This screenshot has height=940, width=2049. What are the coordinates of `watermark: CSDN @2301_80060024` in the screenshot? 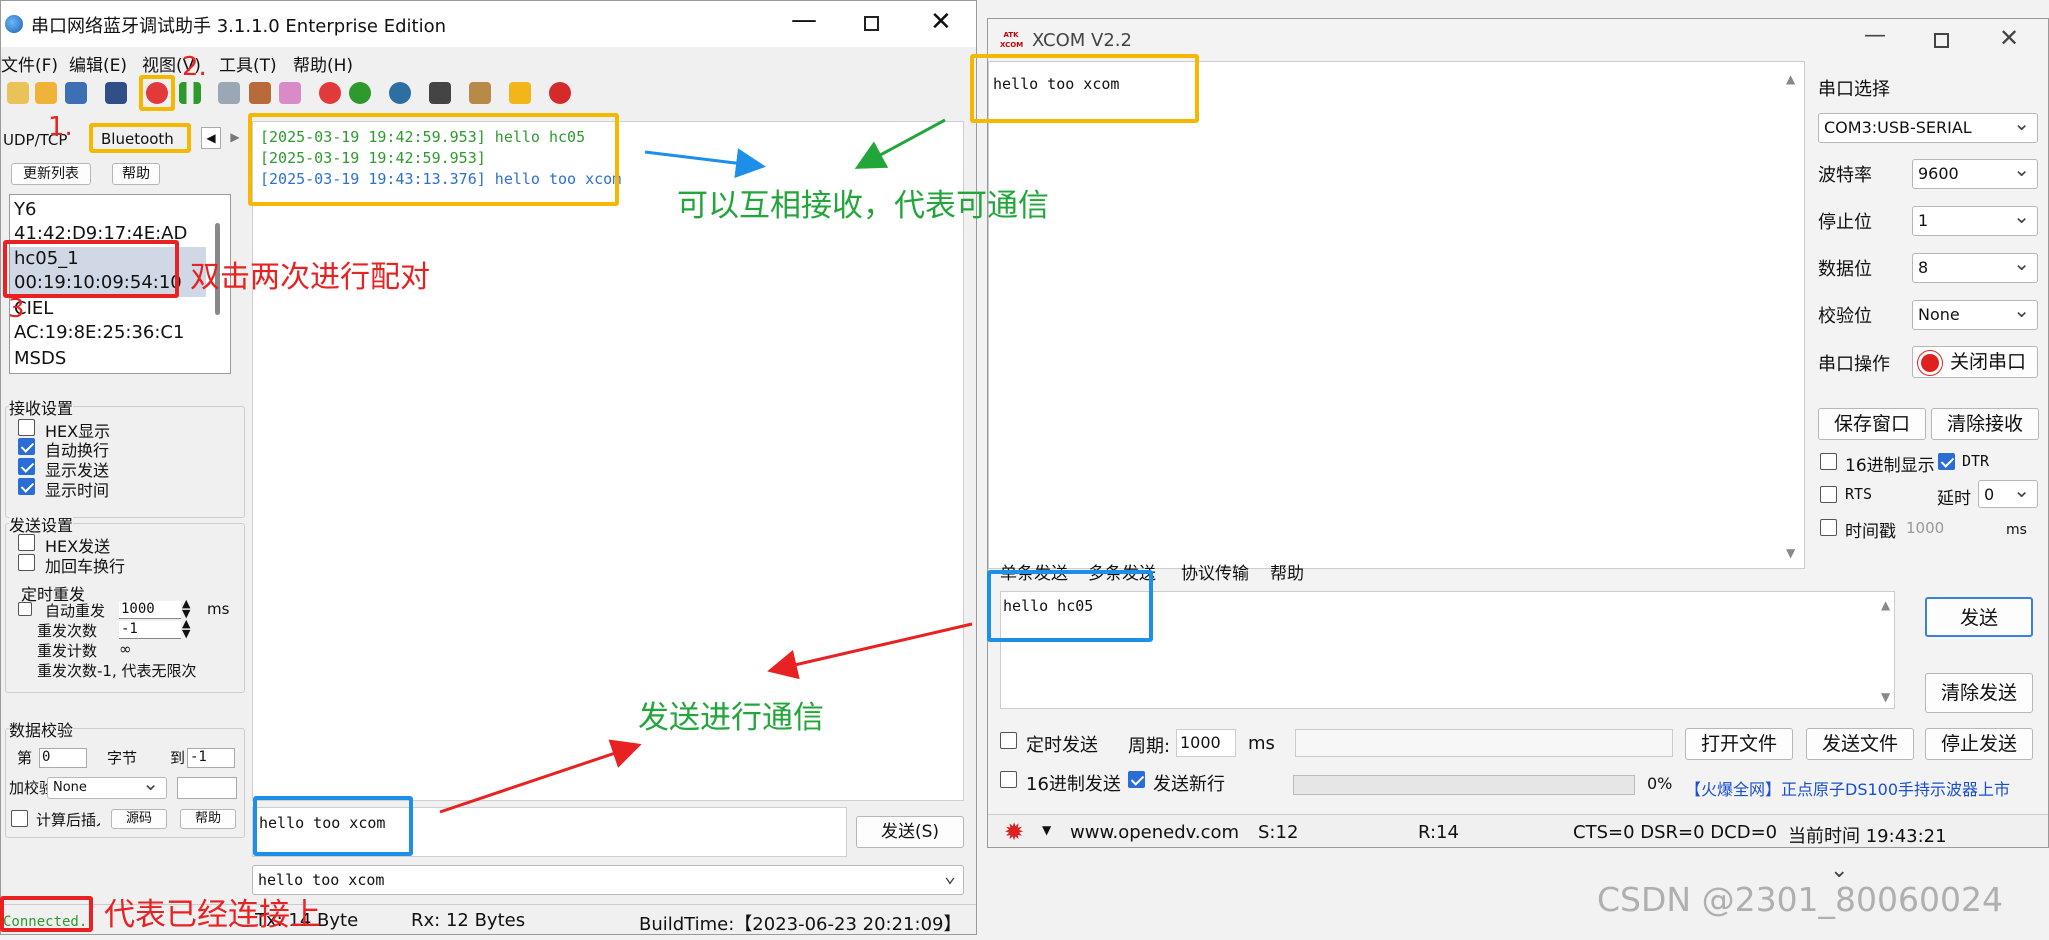 It's located at (1800, 899).